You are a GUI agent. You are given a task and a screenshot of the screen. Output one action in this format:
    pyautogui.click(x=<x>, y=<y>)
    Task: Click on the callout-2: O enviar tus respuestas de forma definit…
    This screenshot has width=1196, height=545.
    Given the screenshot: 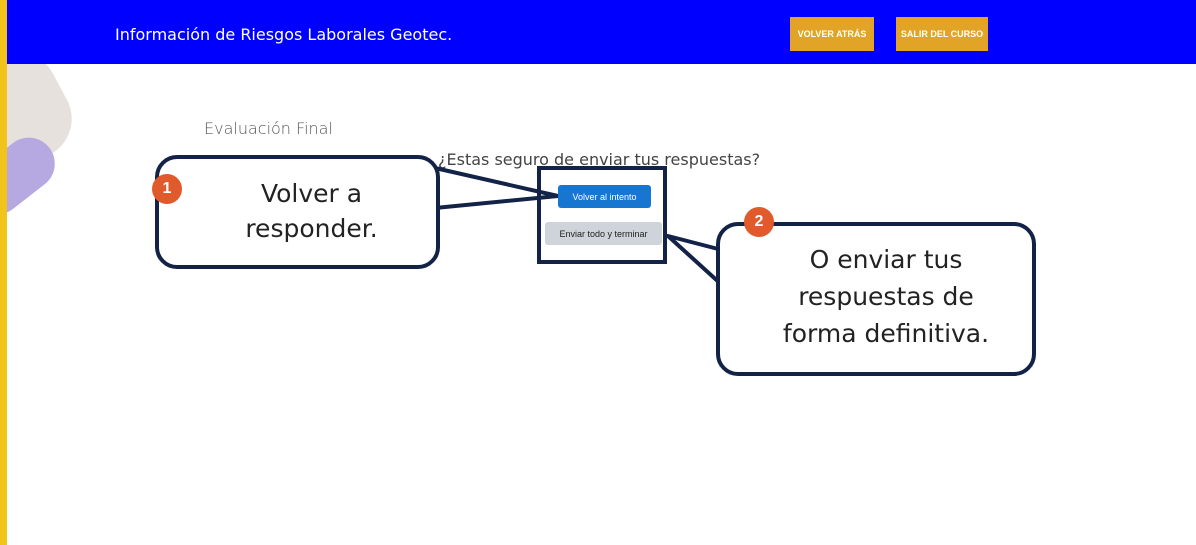 What is the action you would take?
    pyautogui.click(x=876, y=299)
    